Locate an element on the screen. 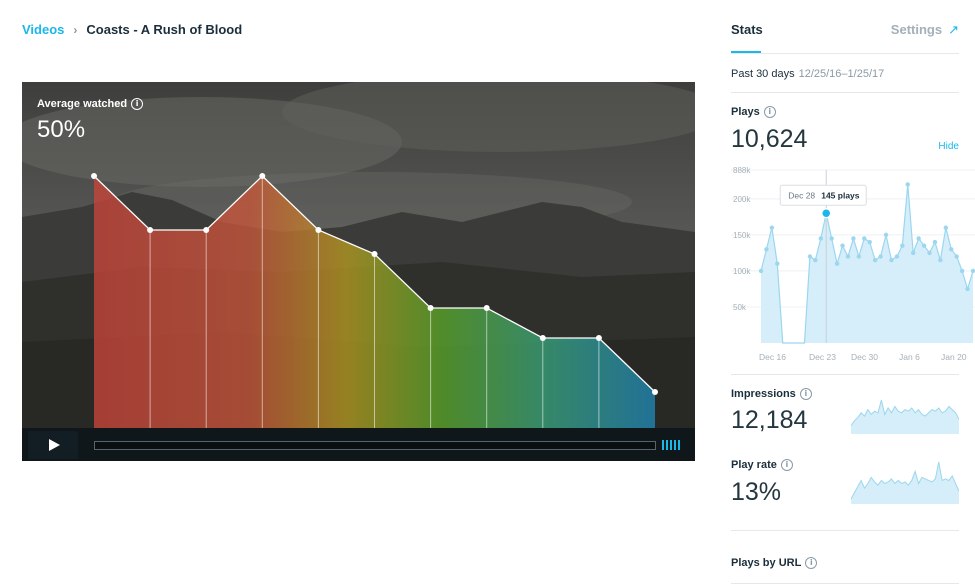 The width and height of the screenshot is (975, 587). chart-x-tick: Jan 20 is located at coordinates (954, 357).